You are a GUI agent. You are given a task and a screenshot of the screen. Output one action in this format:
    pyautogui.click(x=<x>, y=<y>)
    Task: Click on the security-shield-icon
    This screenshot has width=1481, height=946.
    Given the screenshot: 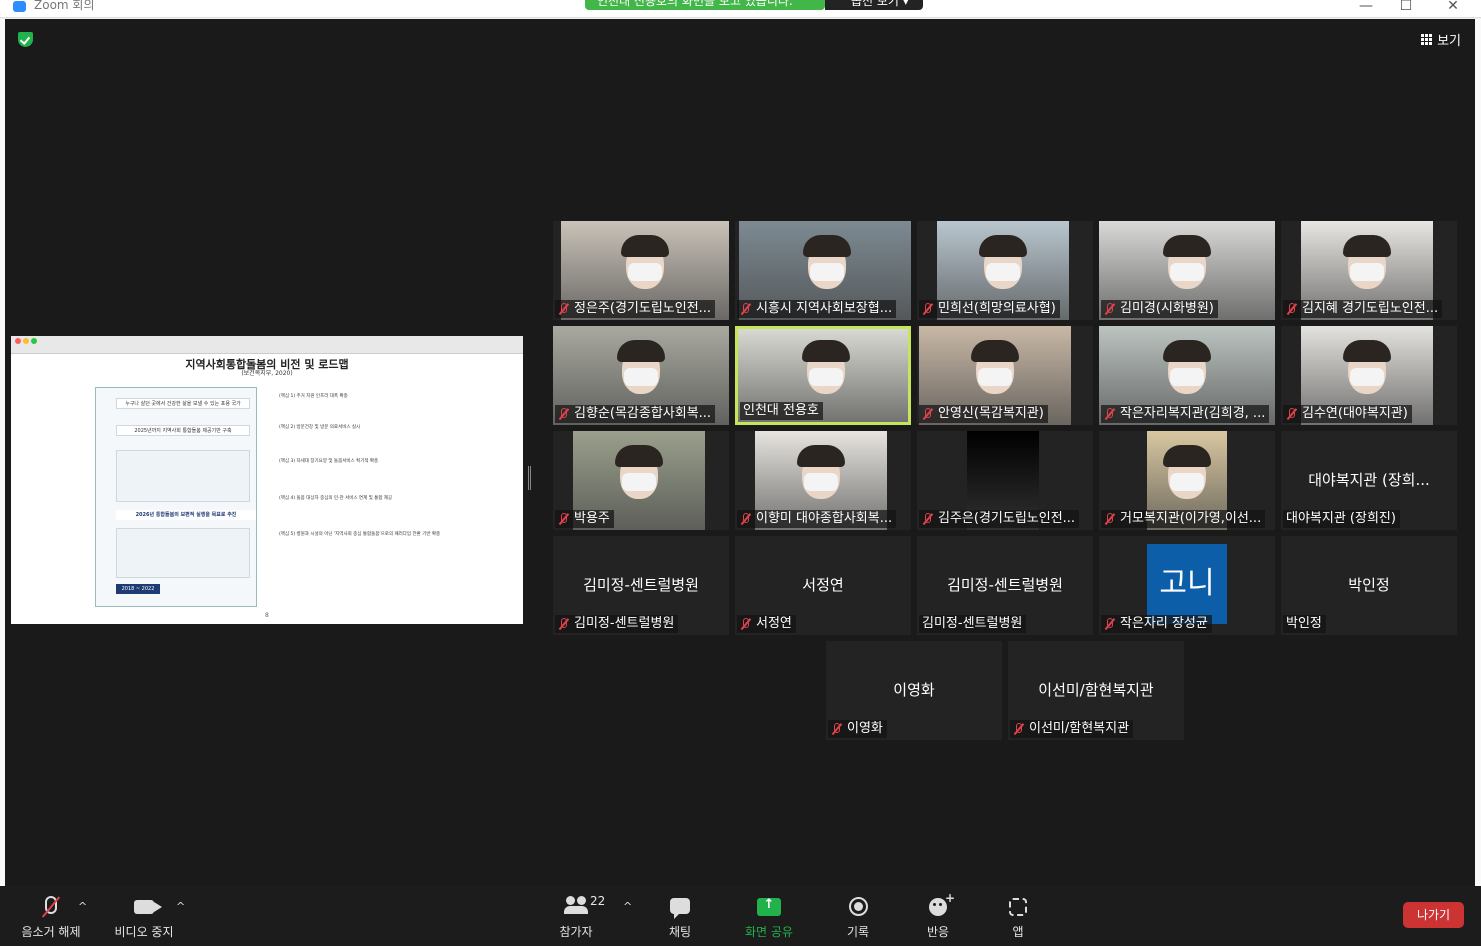 What is the action you would take?
    pyautogui.click(x=25, y=39)
    